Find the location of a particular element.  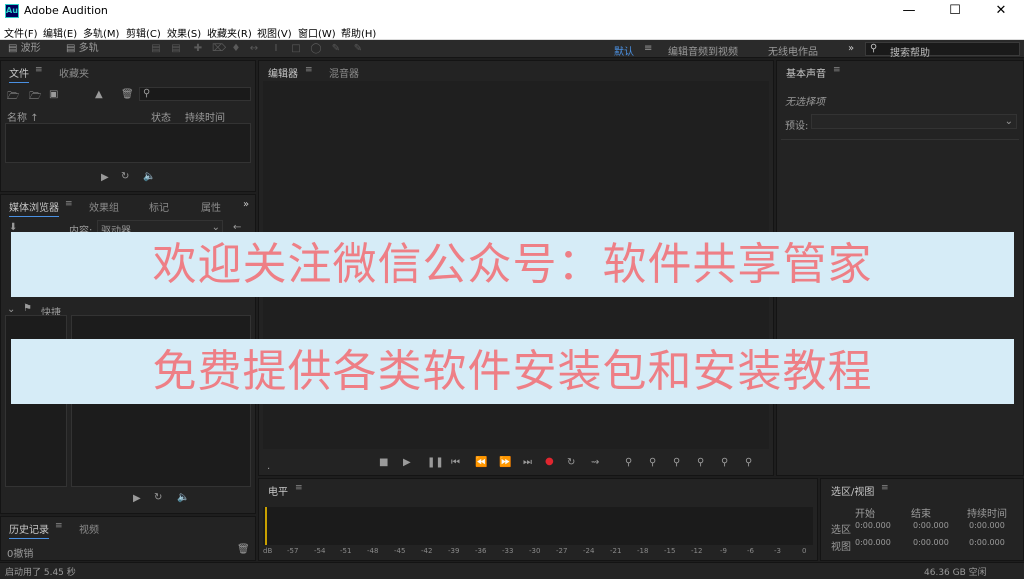

spot-healing-icon: ✎ is located at coordinates (358, 49).